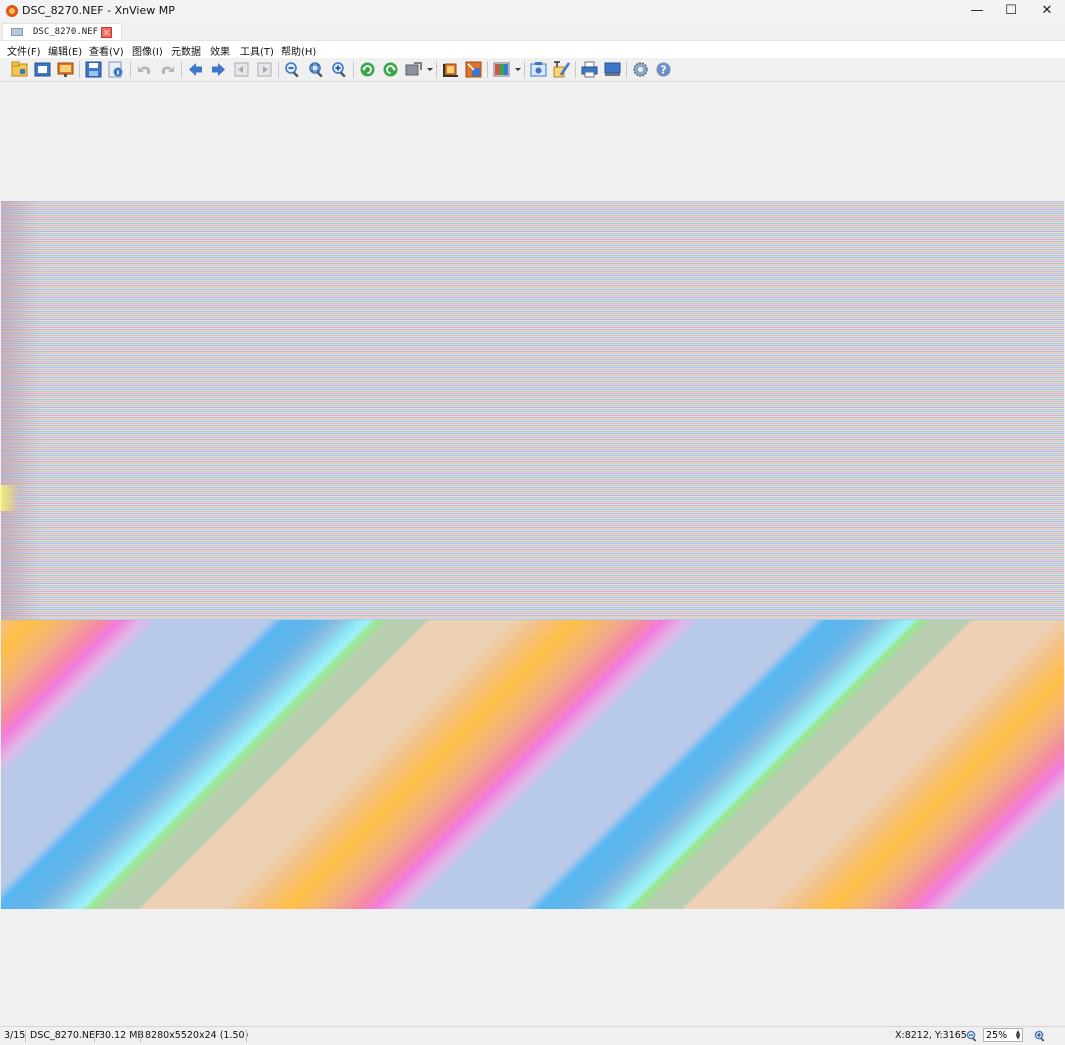  I want to click on zoom-out-small-icon, so click(972, 1036).